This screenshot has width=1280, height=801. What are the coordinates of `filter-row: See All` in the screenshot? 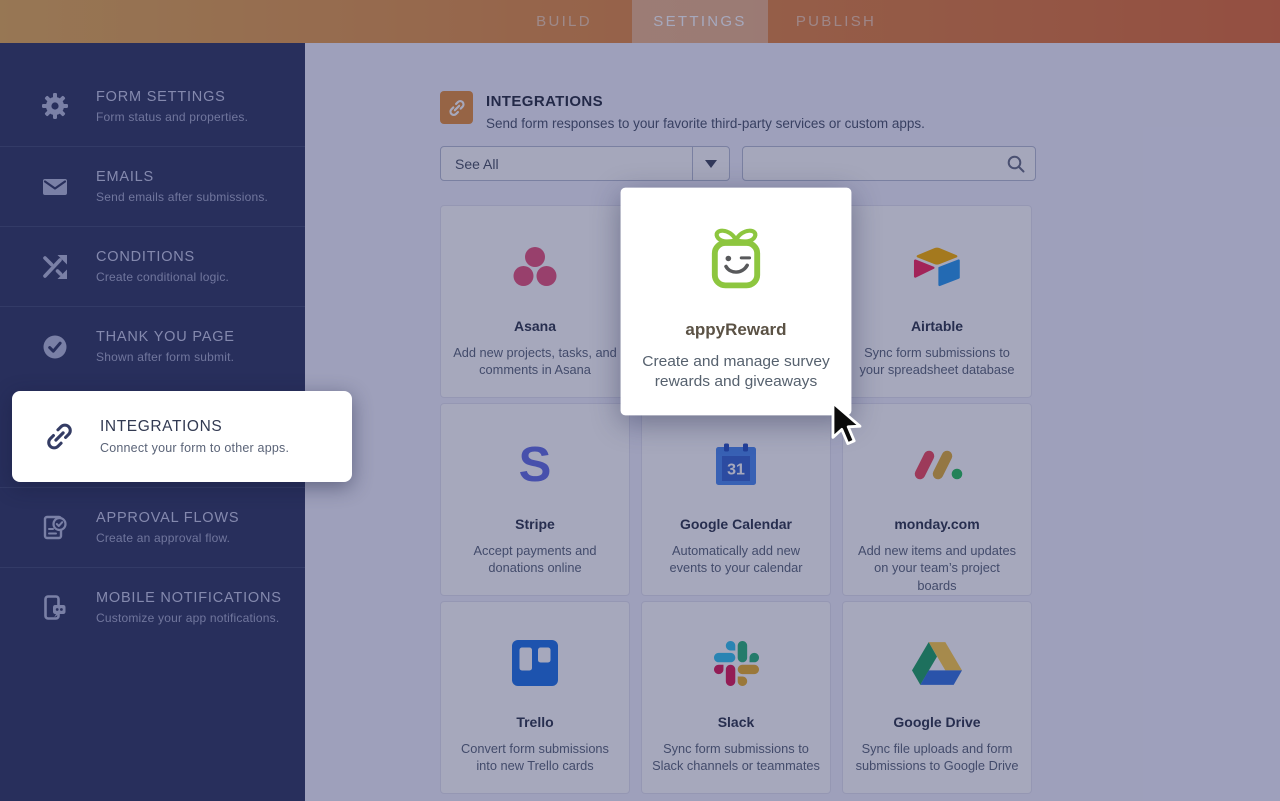 It's located at (738, 163).